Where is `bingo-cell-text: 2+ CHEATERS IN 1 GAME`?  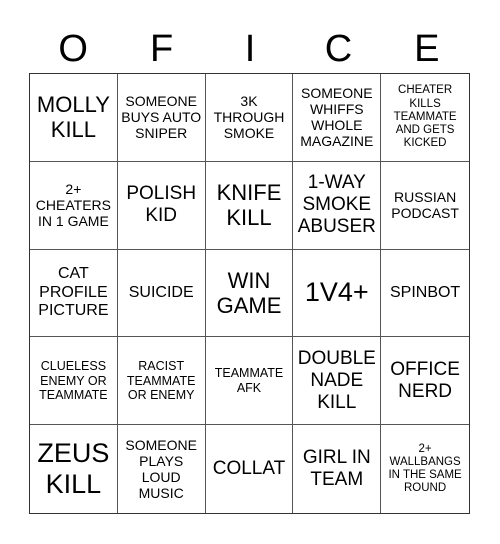
bingo-cell-text: 2+ CHEATERS IN 1 GAME is located at coordinates (73, 205).